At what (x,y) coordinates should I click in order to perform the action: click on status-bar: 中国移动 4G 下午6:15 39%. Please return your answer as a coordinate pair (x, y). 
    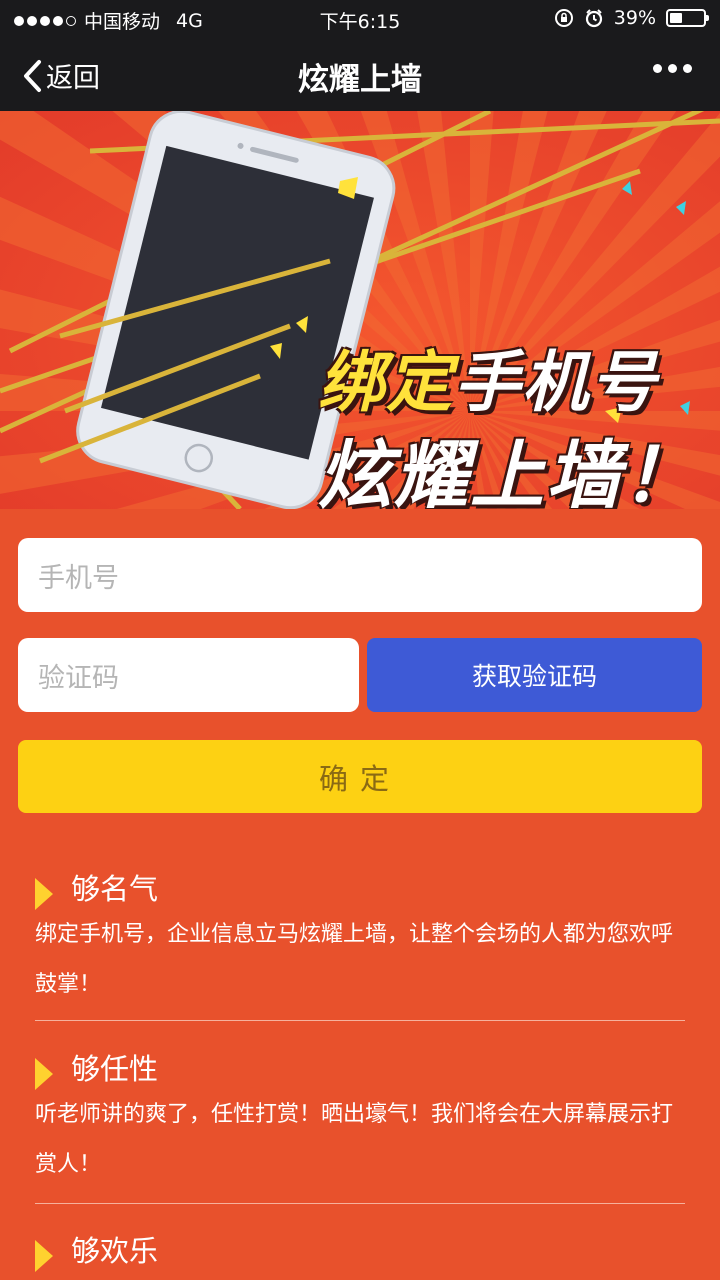
    Looking at the image, I should click on (360, 19).